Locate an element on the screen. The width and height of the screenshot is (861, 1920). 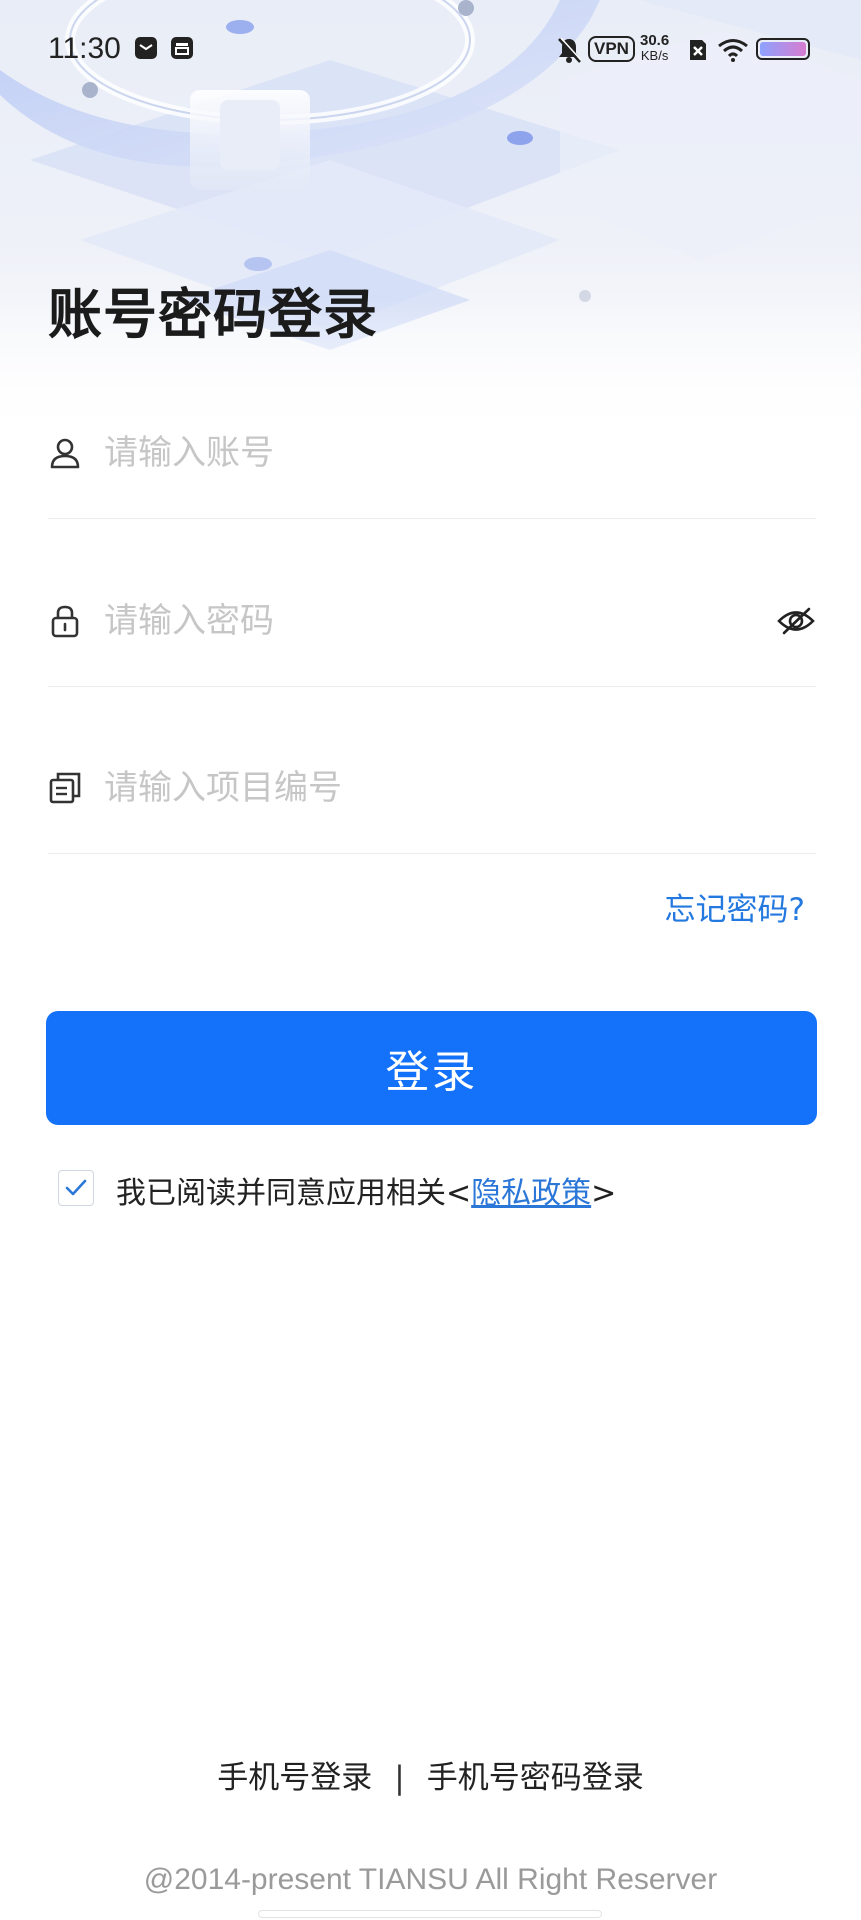
network-speed: 30.6 KB/s is located at coordinates (654, 48).